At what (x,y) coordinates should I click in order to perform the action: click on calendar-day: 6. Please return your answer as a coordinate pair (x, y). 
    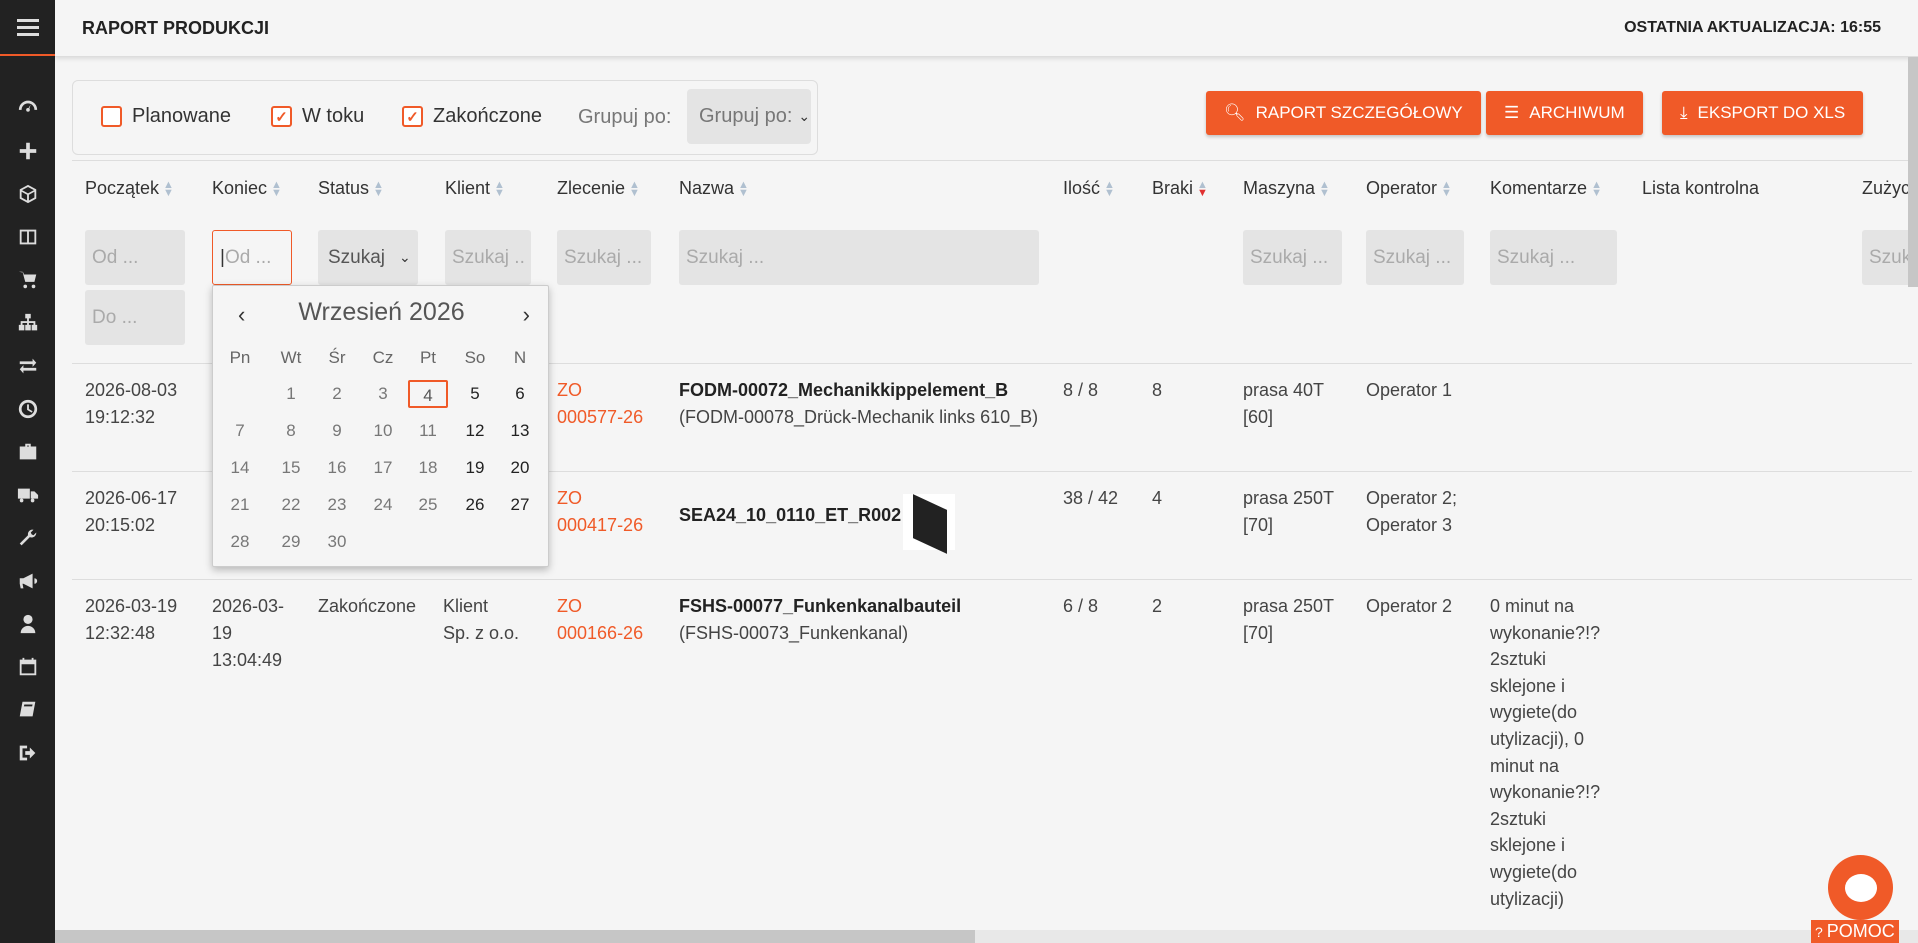
    Looking at the image, I should click on (520, 394).